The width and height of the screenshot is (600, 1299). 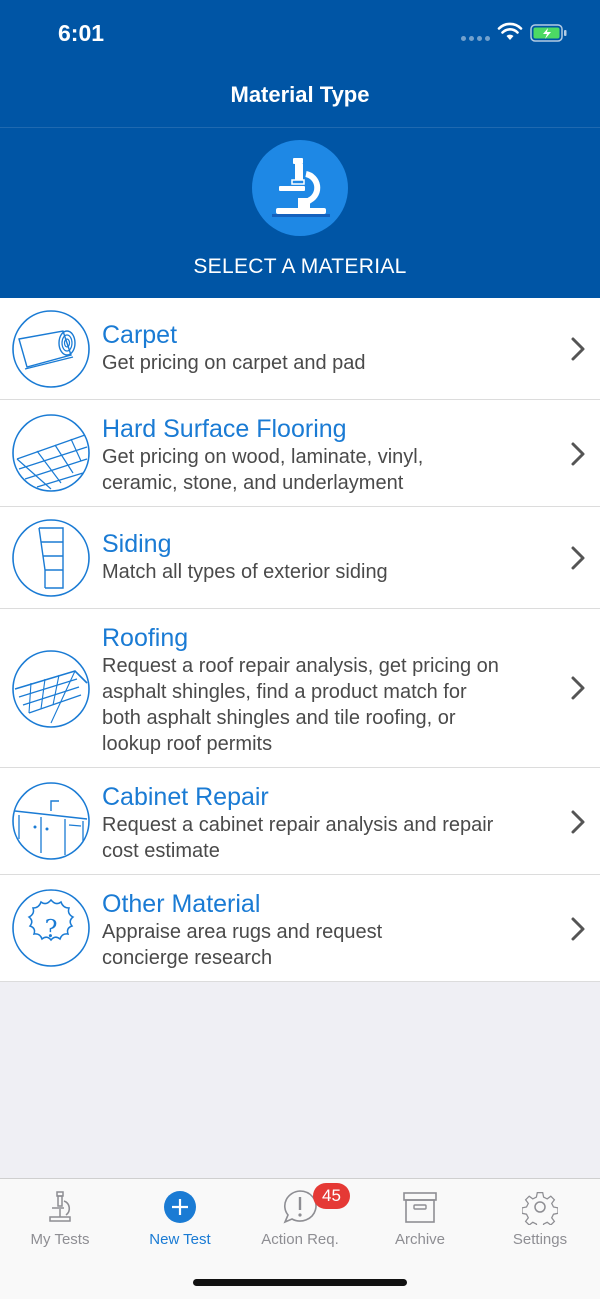 I want to click on flooring-planks-icon, so click(x=51, y=453).